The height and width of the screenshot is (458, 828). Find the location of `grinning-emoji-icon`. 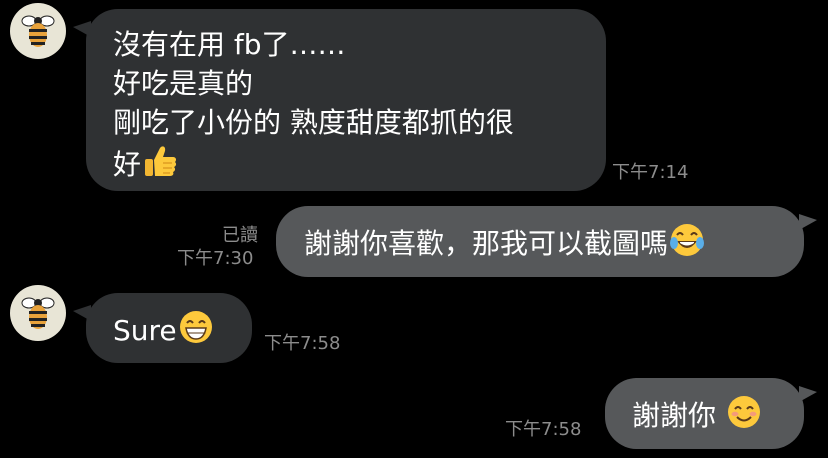

grinning-emoji-icon is located at coordinates (196, 327).